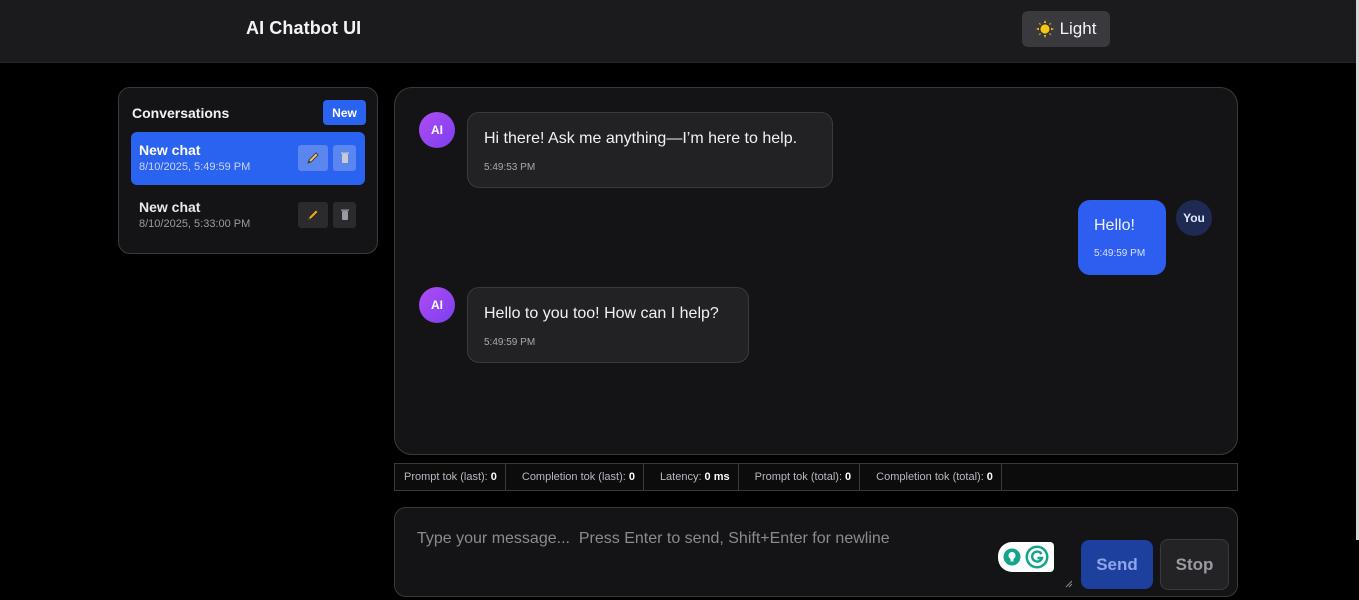 The width and height of the screenshot is (1359, 600). Describe the element at coordinates (804, 477) in the screenshot. I see `stat-prompt-total: Prompt tok (total): 0` at that location.